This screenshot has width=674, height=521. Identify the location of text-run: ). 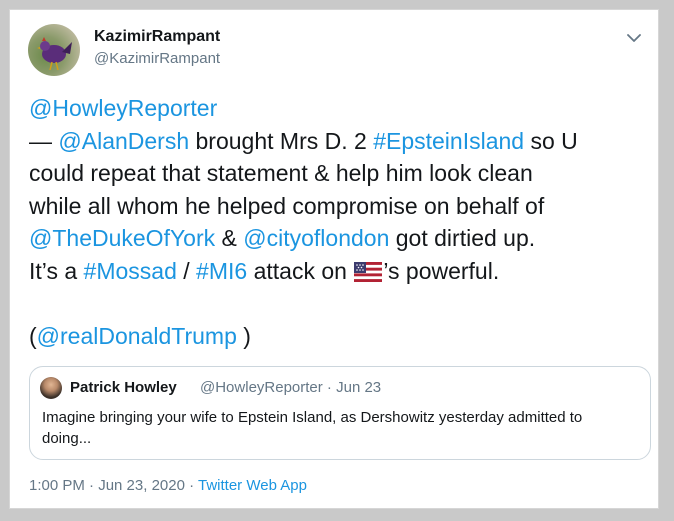
(243, 336).